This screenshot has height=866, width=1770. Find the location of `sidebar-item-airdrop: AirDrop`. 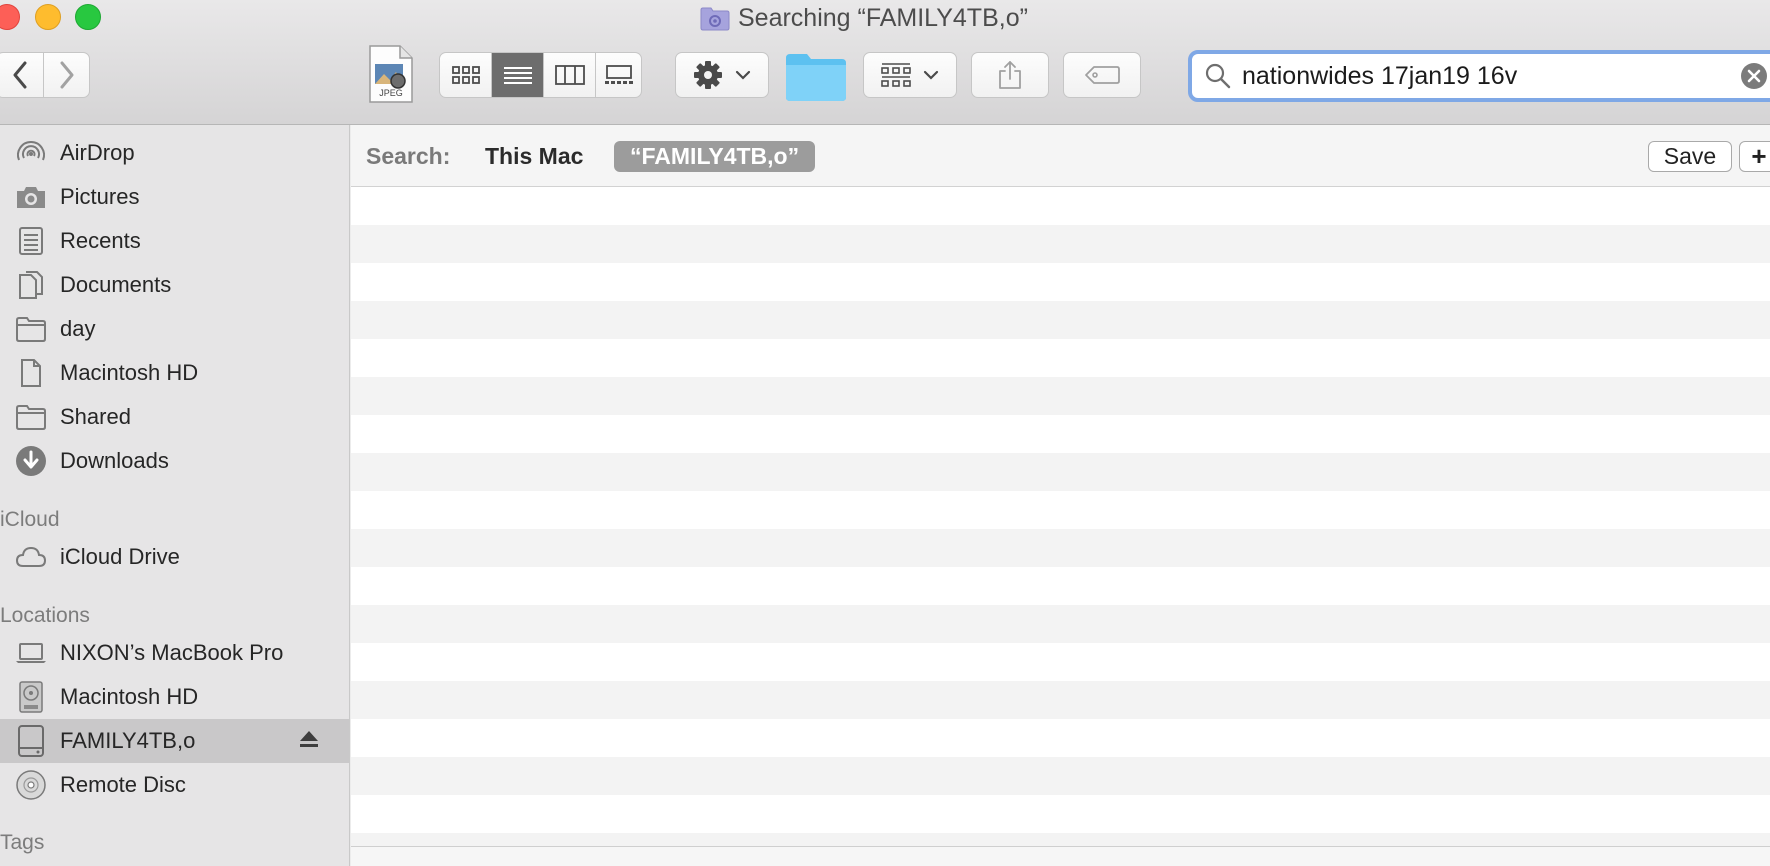

sidebar-item-airdrop: AirDrop is located at coordinates (174, 153).